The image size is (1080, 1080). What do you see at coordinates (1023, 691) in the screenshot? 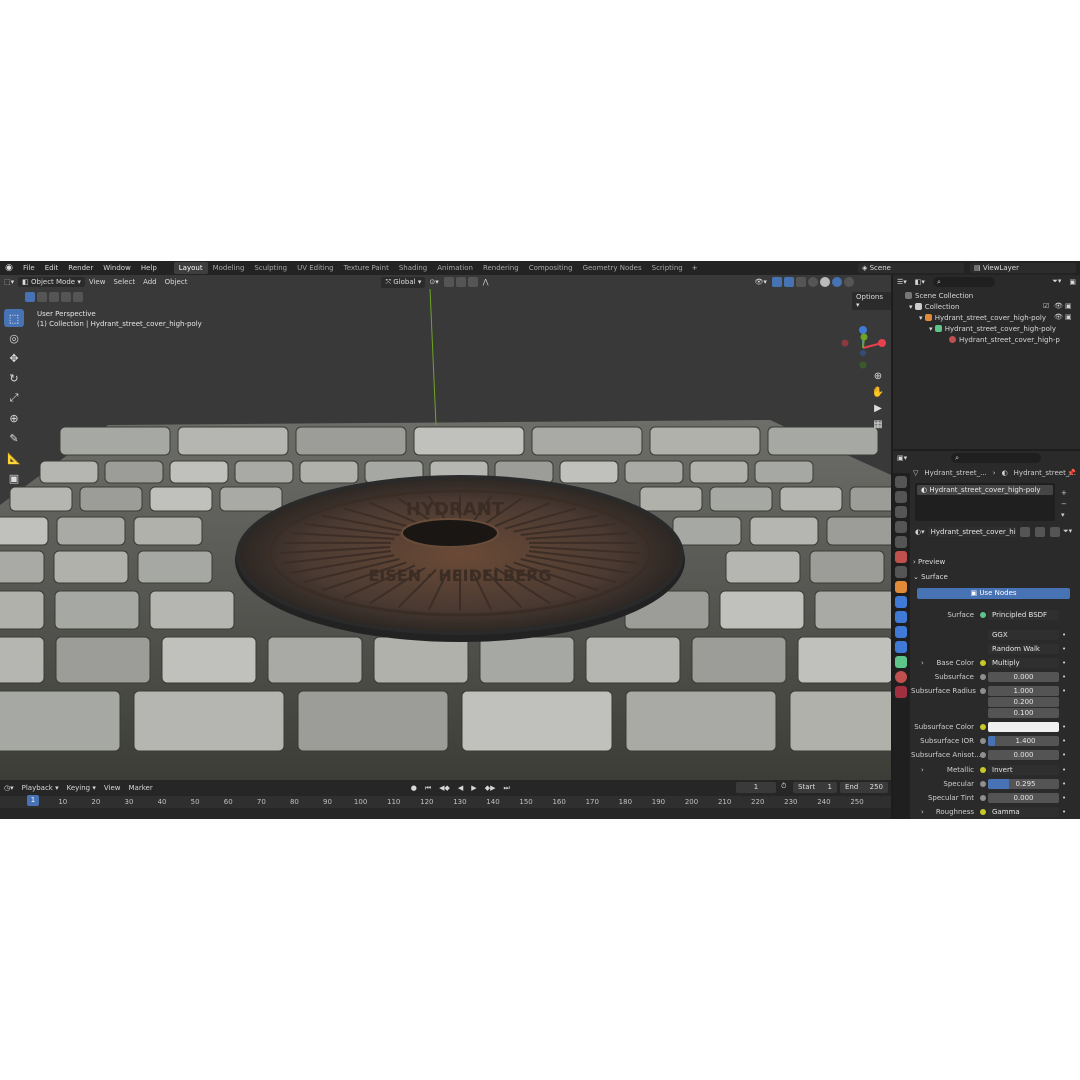
I see `bsdf-value-field: 1.000` at bounding box center [1023, 691].